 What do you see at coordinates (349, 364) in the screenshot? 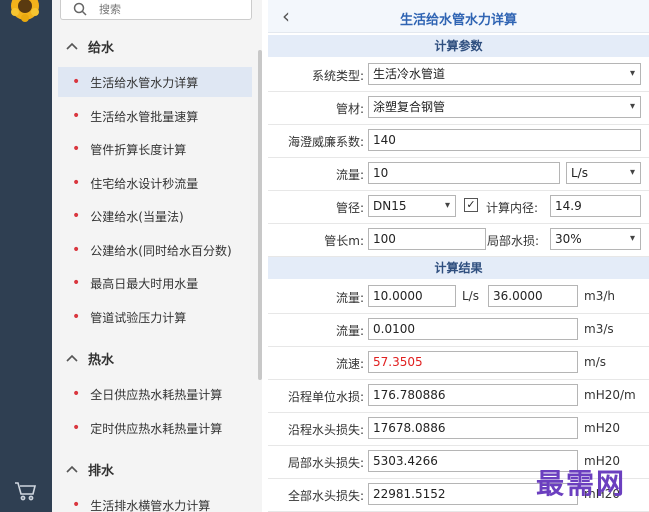
I see `velocity-label: 流速:` at bounding box center [349, 364].